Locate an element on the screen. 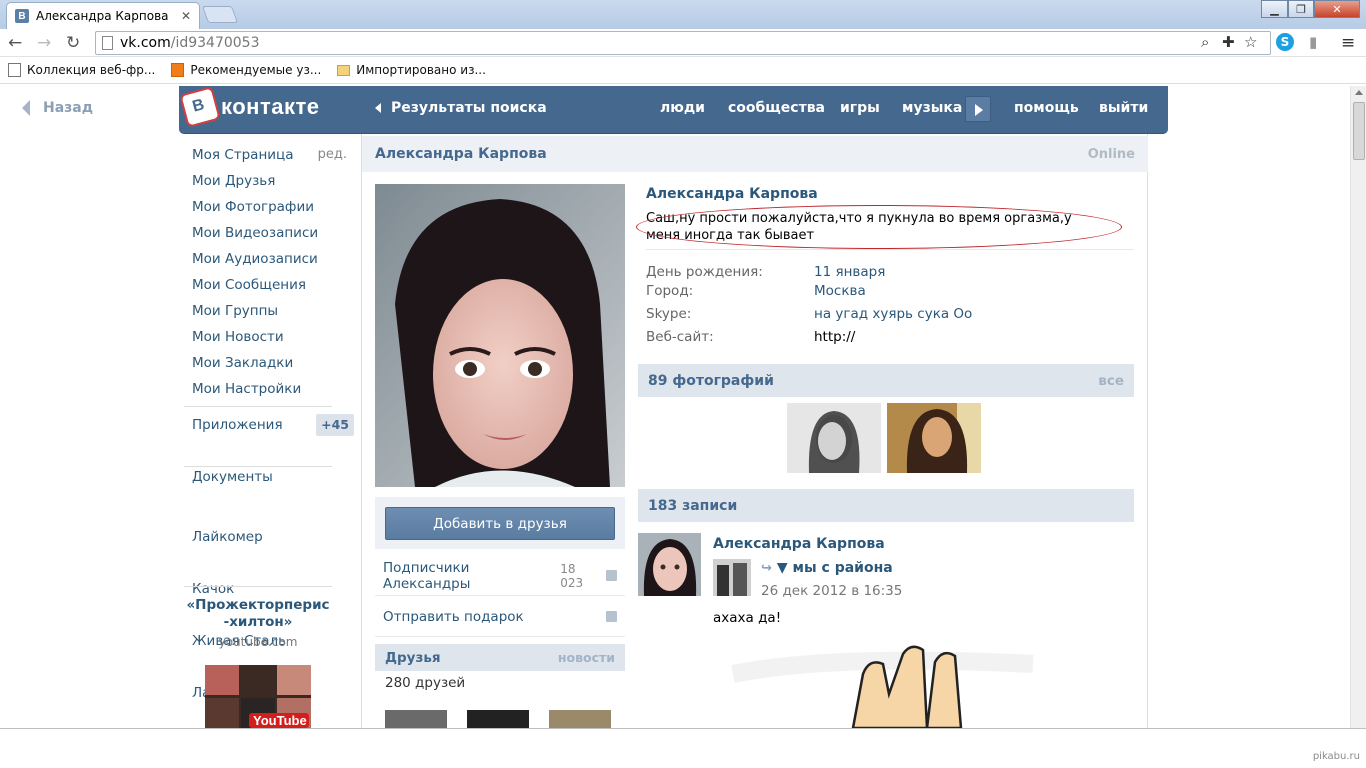 Image resolution: width=1366 pixels, height=768 pixels. info-label: Skype: is located at coordinates (669, 314).